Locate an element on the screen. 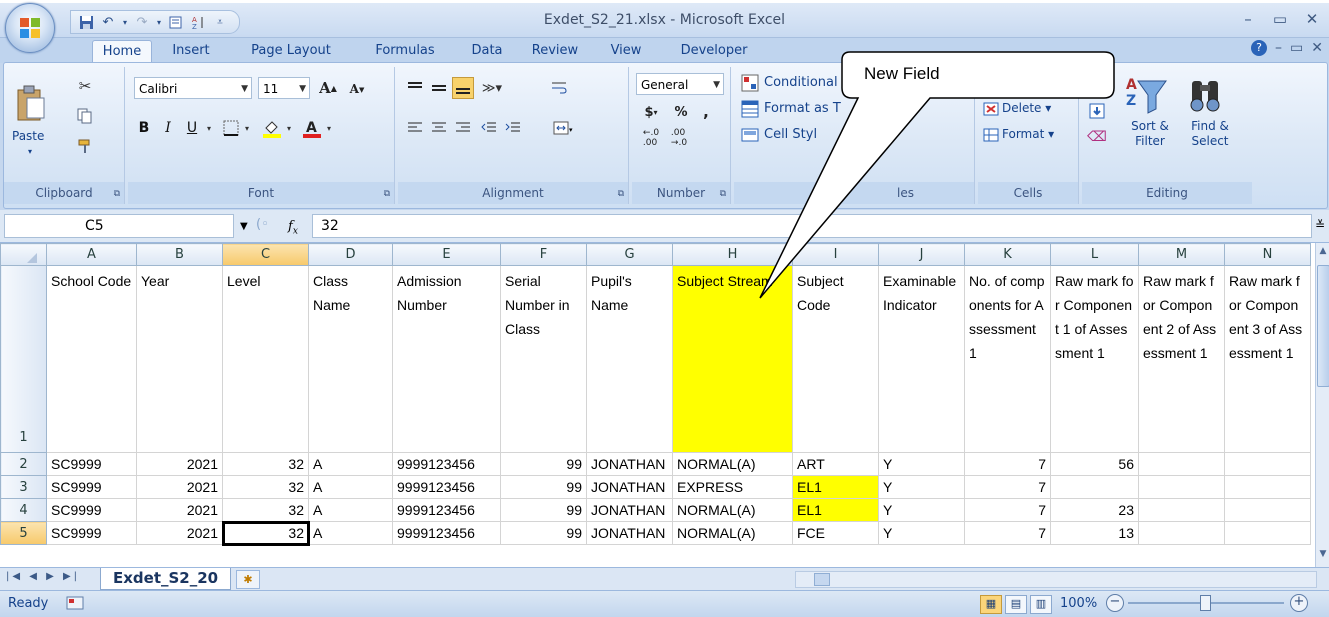 The width and height of the screenshot is (1329, 617). zoom-in-icon: + is located at coordinates (1299, 603).